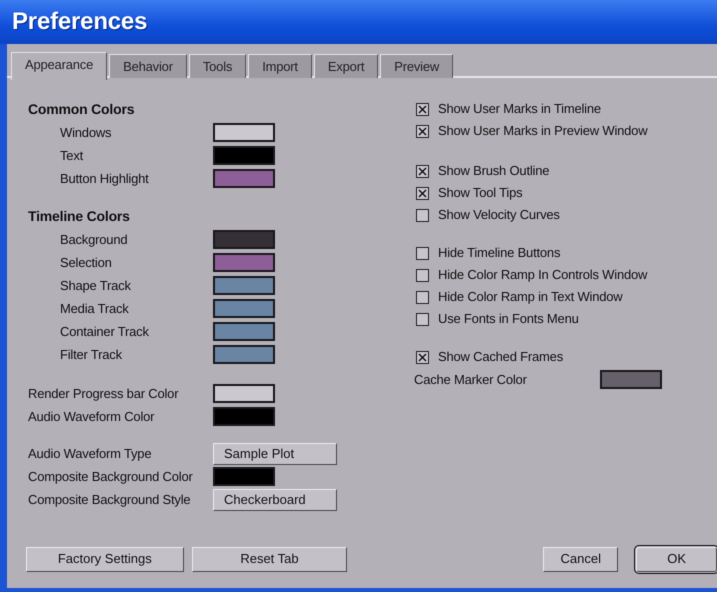 The width and height of the screenshot is (717, 592). Describe the element at coordinates (110, 476) in the screenshot. I see `setting-label: Composite Background Color` at that location.